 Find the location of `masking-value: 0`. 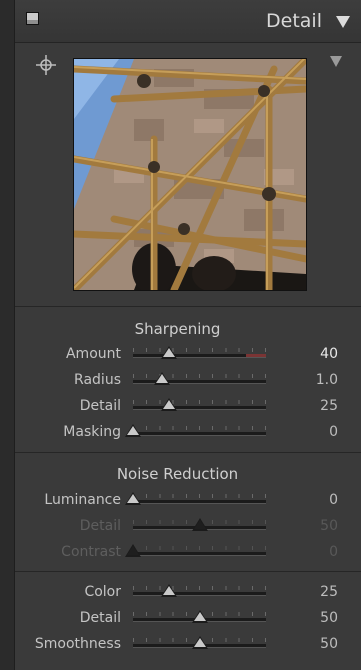

masking-value: 0 is located at coordinates (333, 432).